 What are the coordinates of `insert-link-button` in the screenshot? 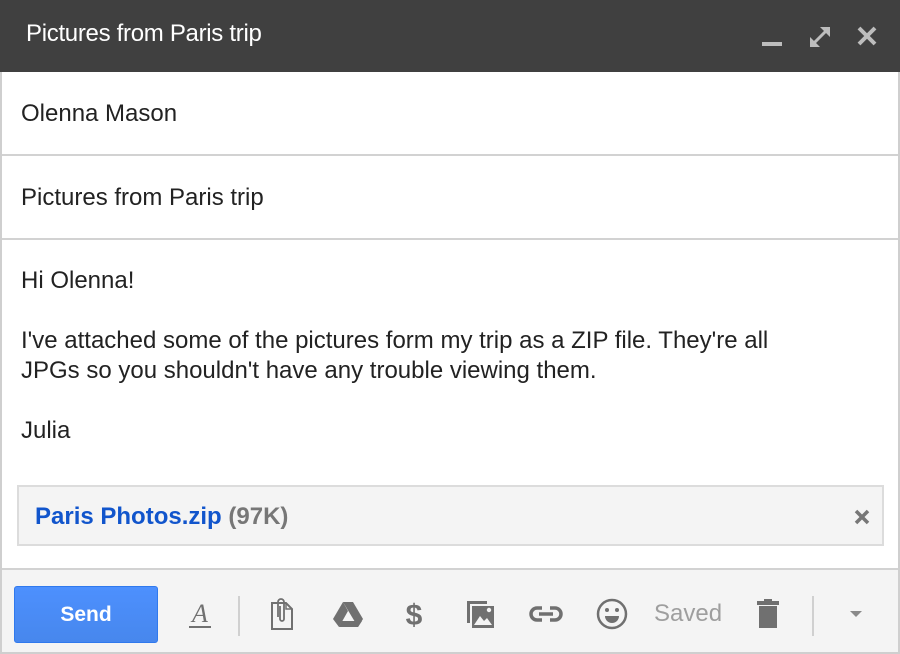 It's located at (546, 614).